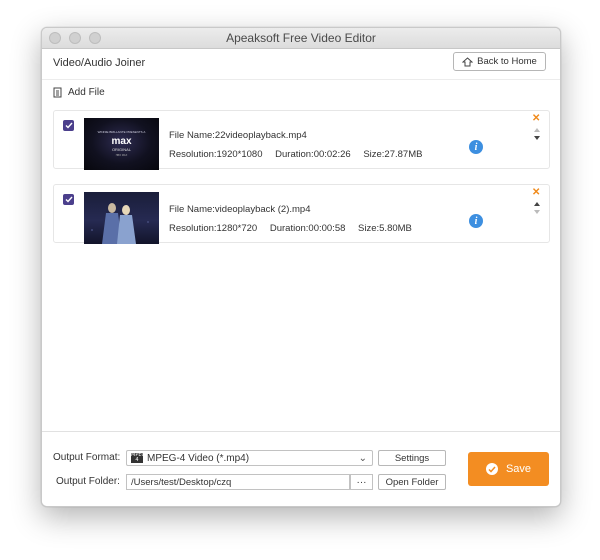 The height and width of the screenshot is (560, 600). Describe the element at coordinates (507, 61) in the screenshot. I see `back-to-home-label: Back to Home` at that location.